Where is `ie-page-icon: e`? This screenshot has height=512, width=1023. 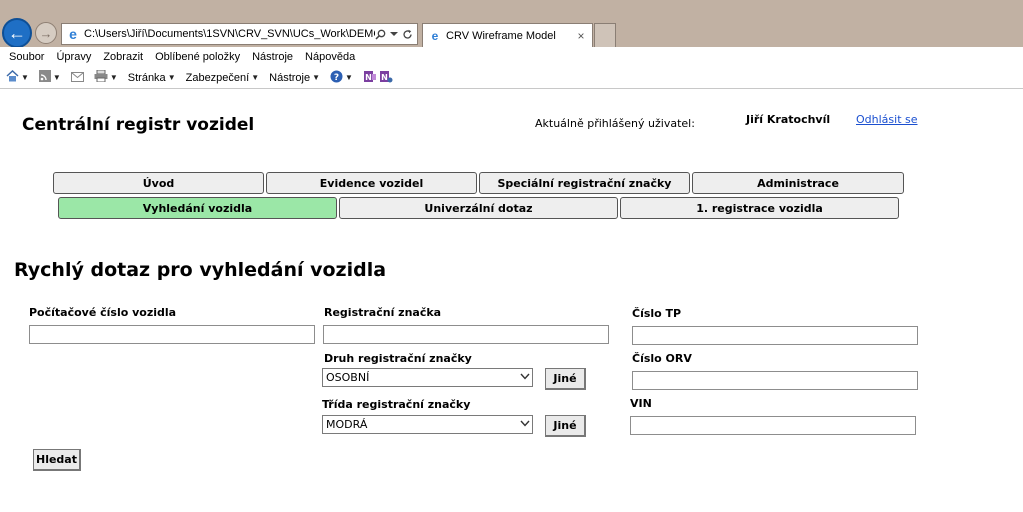
ie-page-icon: e is located at coordinates (73, 34).